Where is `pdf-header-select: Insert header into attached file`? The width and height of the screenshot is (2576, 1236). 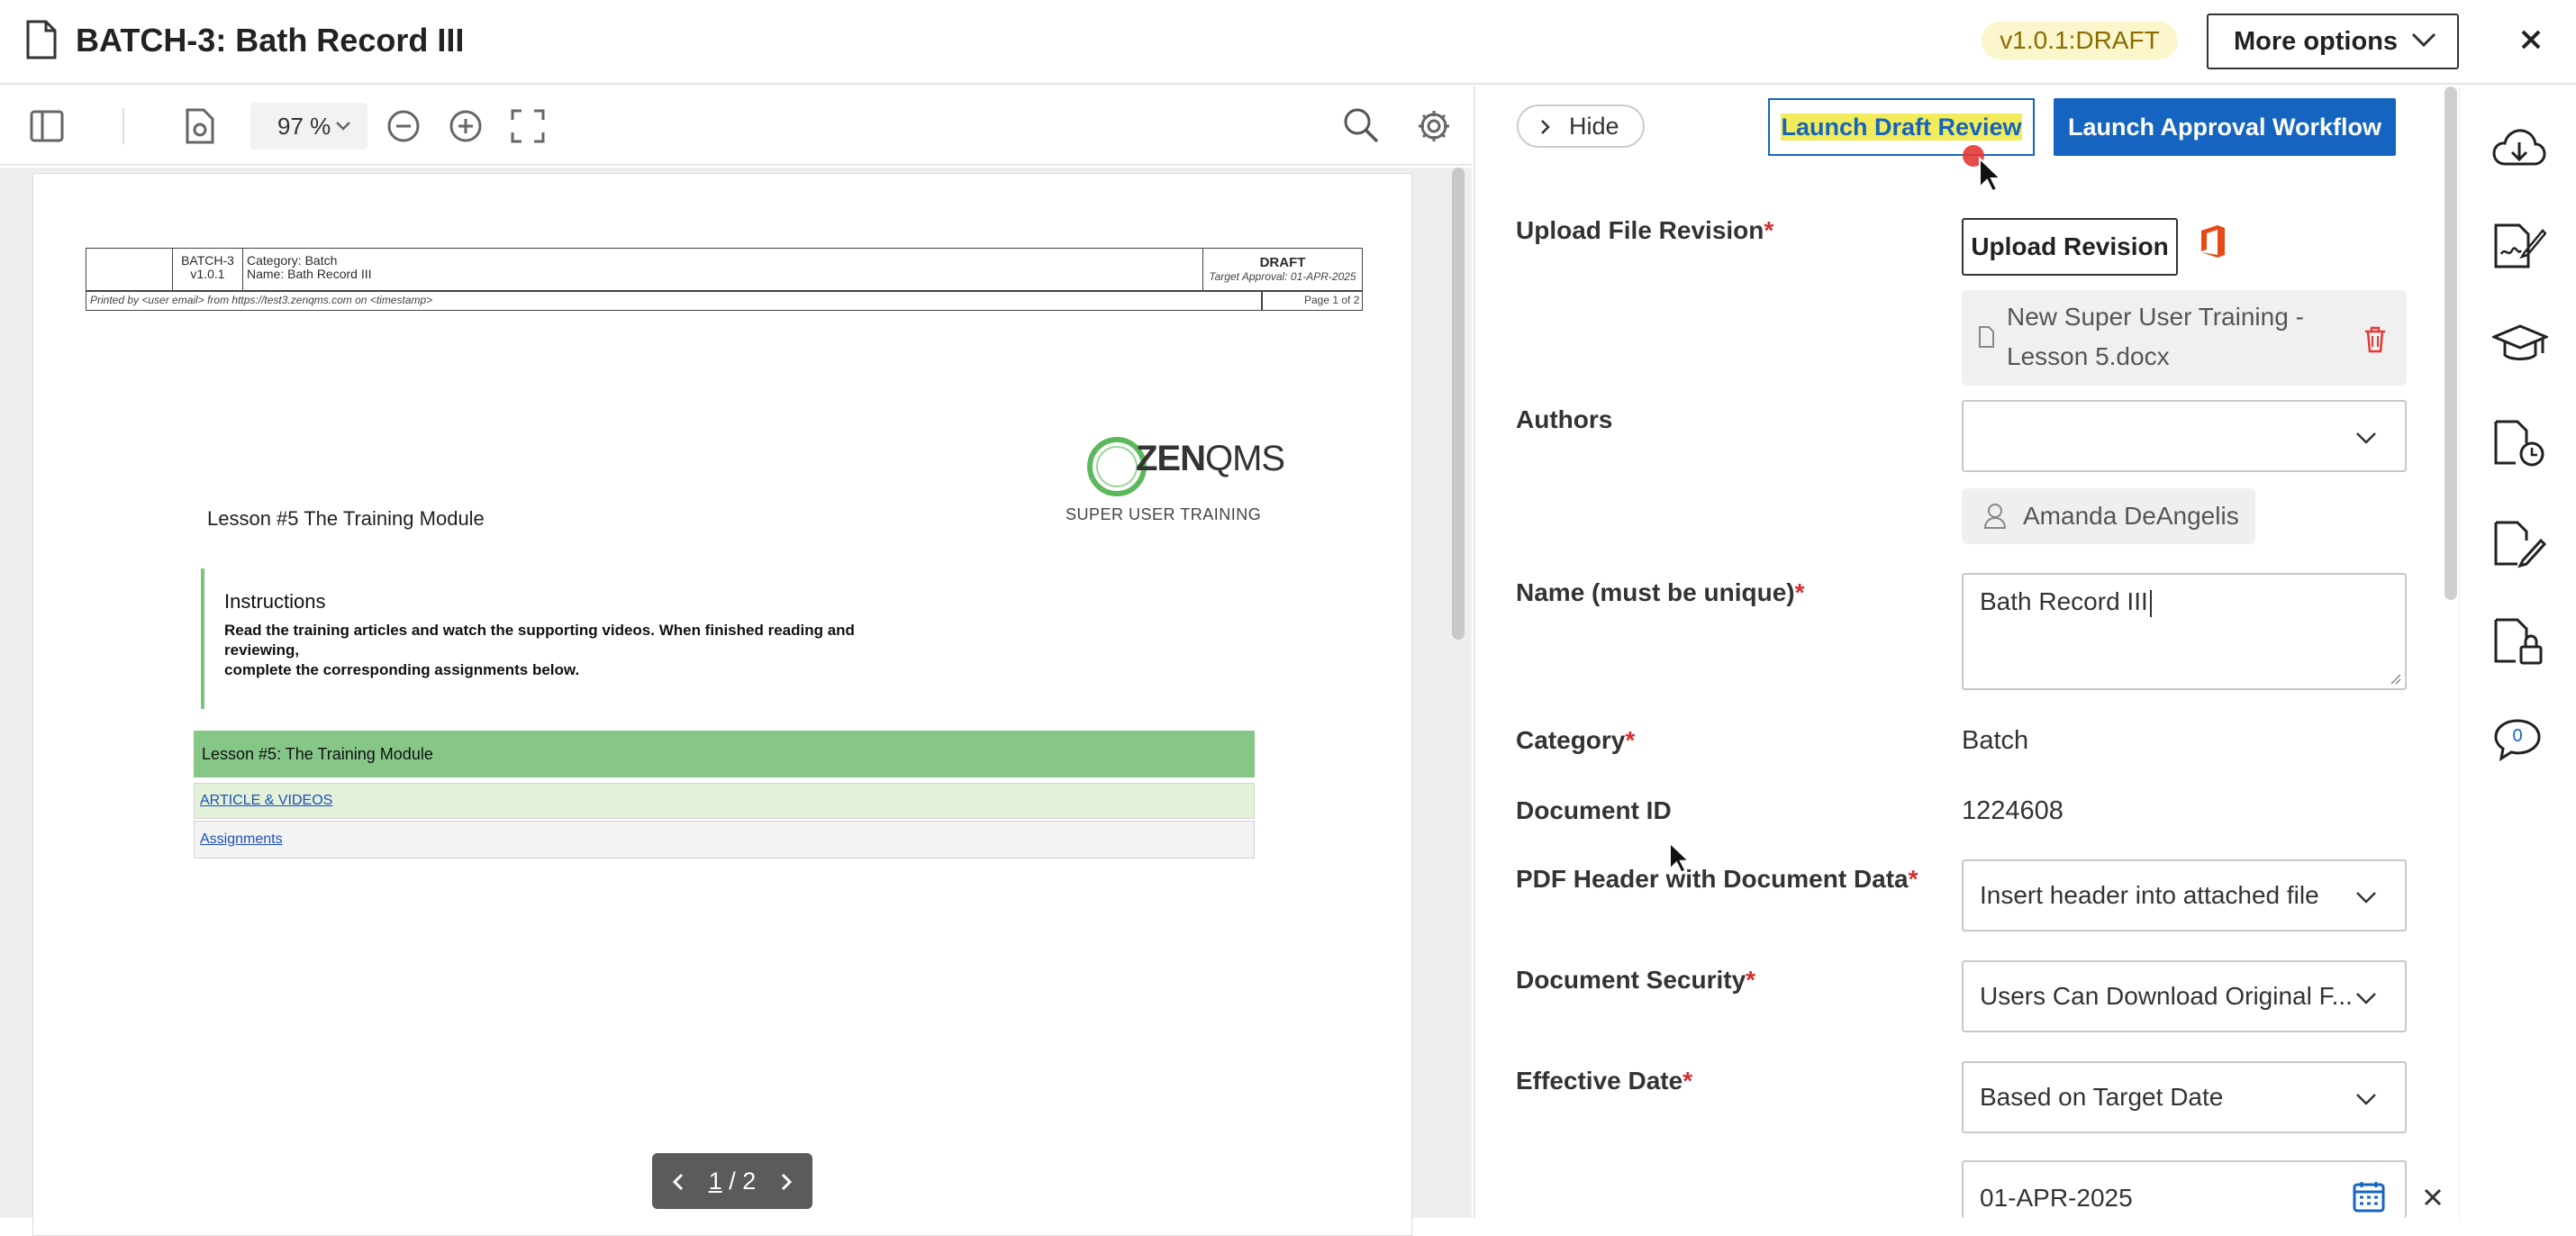 pdf-header-select: Insert header into attached file is located at coordinates (2185, 895).